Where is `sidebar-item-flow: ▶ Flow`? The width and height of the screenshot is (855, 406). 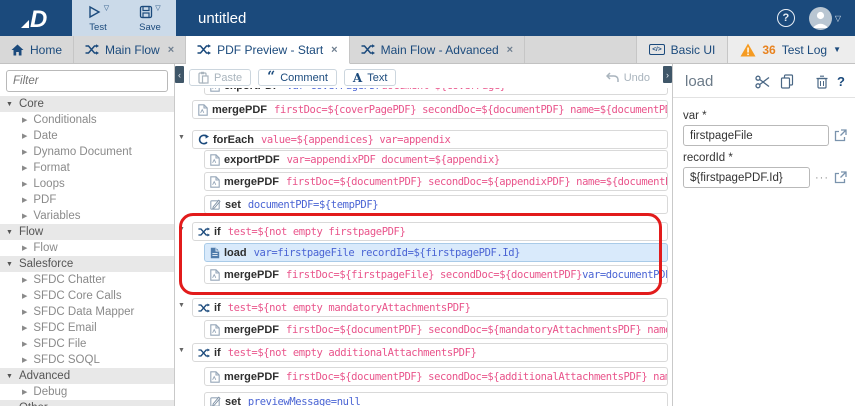
sidebar-item-flow: ▶ Flow is located at coordinates (87, 248).